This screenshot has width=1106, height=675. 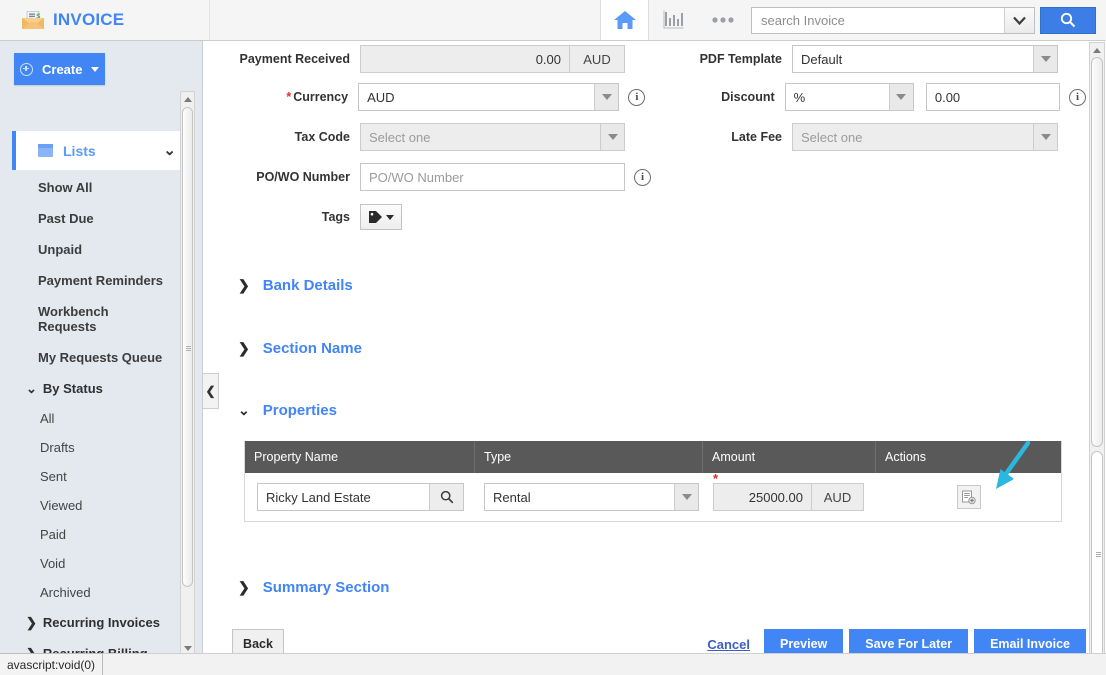 I want to click on pdf-template-value: Default, so click(x=822, y=59).